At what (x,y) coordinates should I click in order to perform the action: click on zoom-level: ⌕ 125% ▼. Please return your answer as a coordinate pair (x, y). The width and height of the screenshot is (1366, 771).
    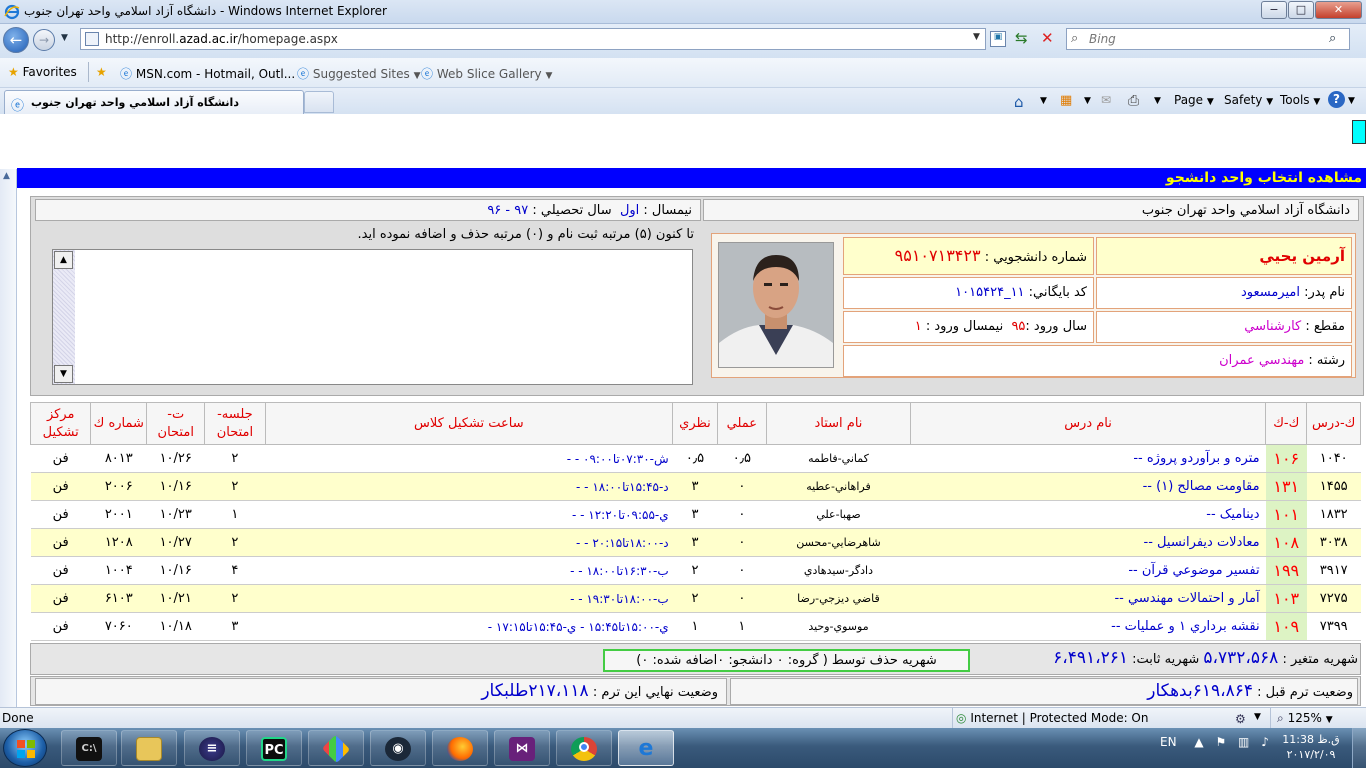
    Looking at the image, I should click on (1305, 718).